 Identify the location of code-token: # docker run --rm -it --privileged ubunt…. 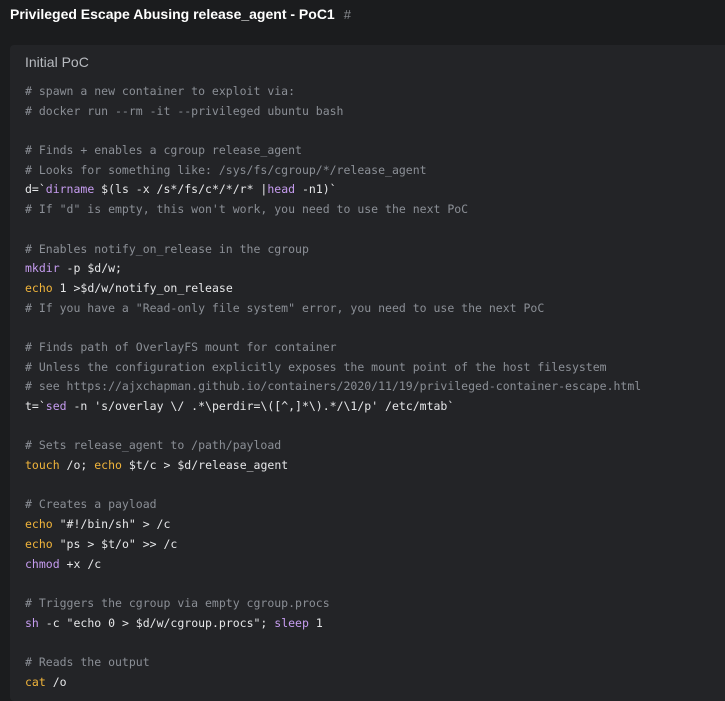
(184, 110).